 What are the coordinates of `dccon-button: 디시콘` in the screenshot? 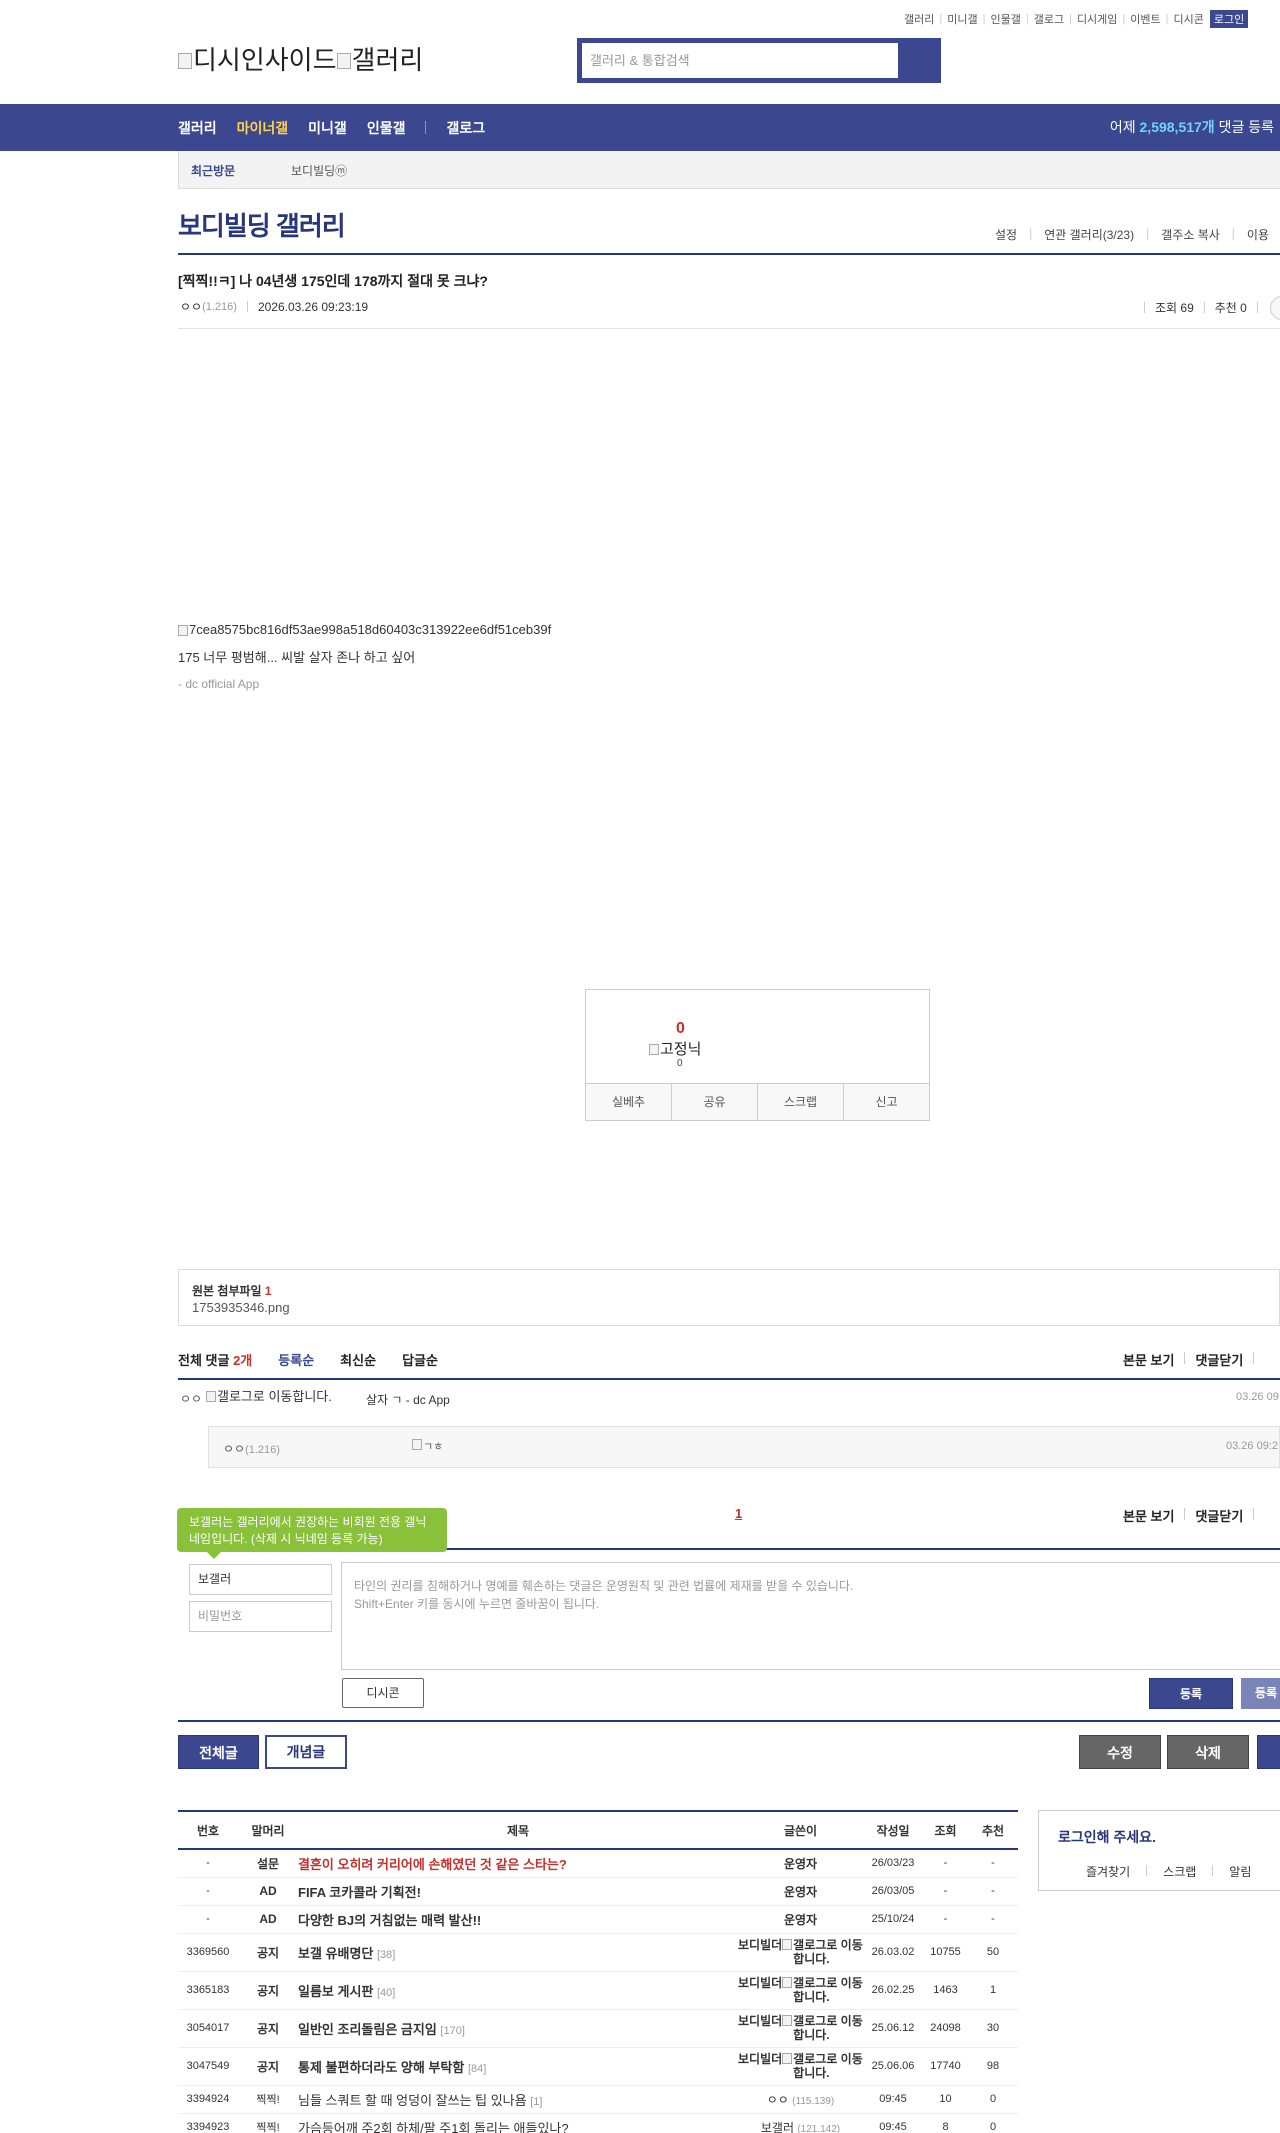 It's located at (383, 1693).